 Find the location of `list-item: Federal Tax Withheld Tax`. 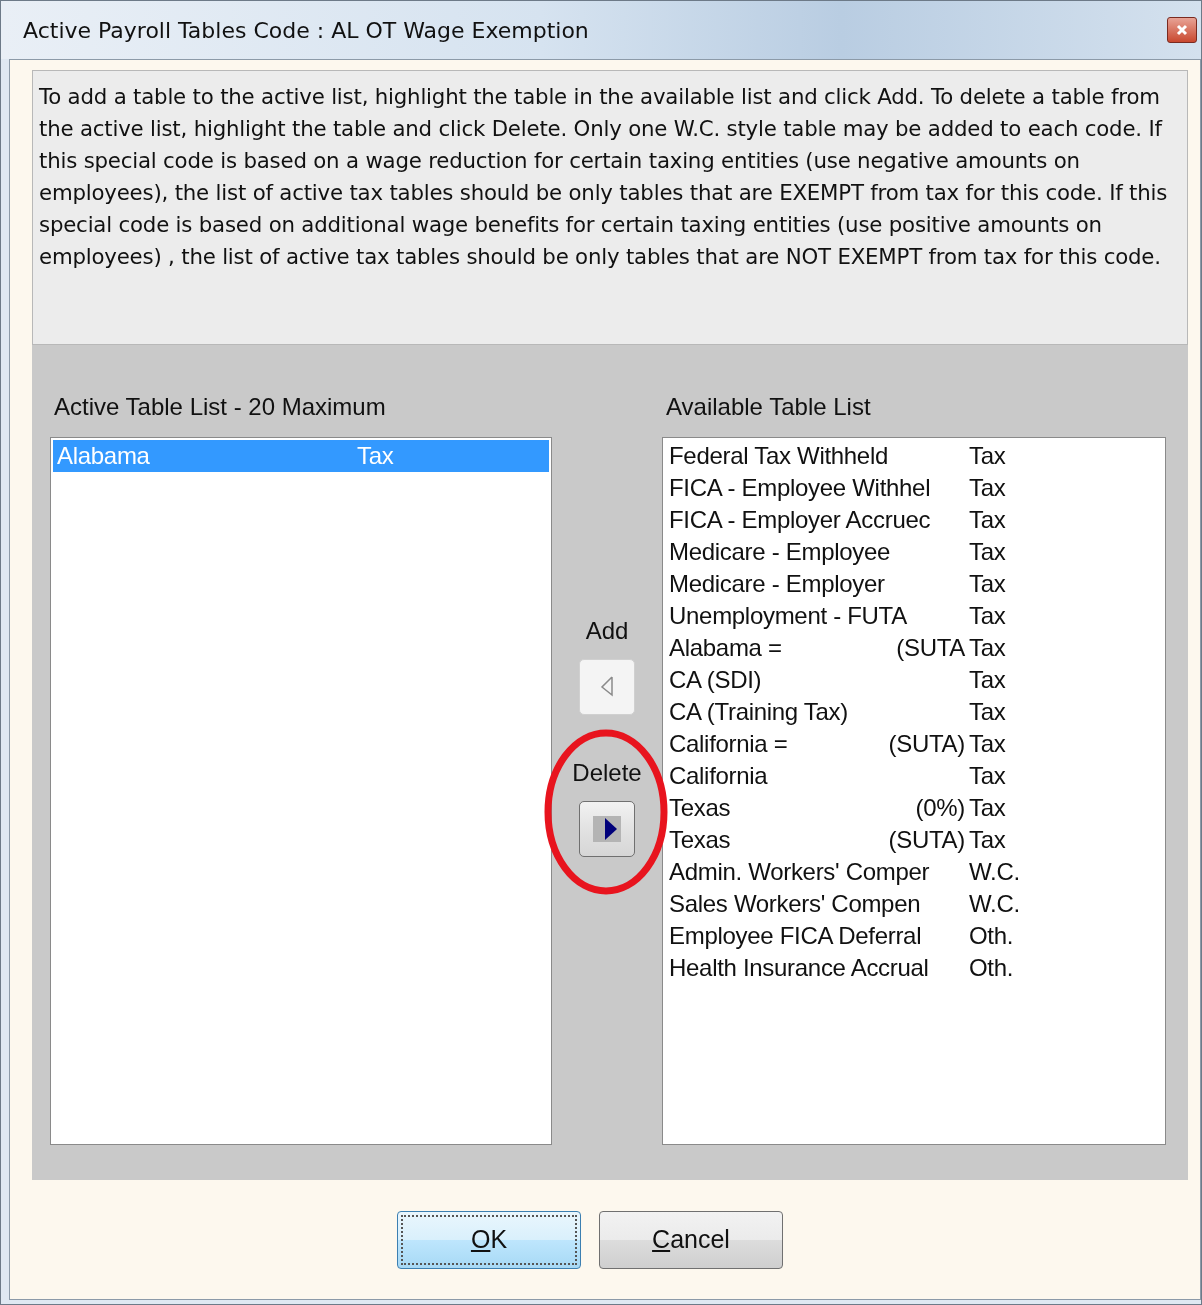

list-item: Federal Tax Withheld Tax is located at coordinates (914, 456).